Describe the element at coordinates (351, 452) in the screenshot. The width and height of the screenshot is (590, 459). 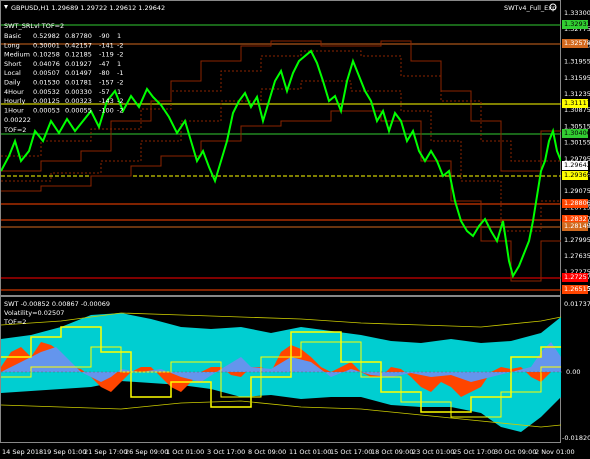
I see `time-axis-label: 15 Oct 17:00` at that location.